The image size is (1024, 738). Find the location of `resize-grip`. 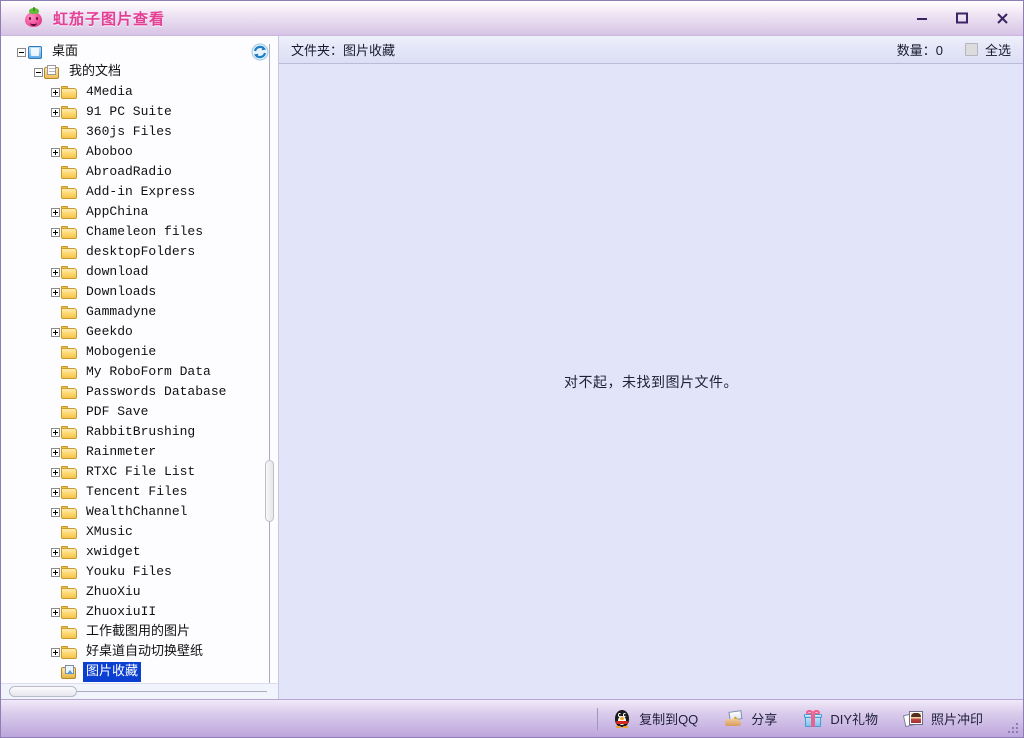

resize-grip is located at coordinates (1014, 729).